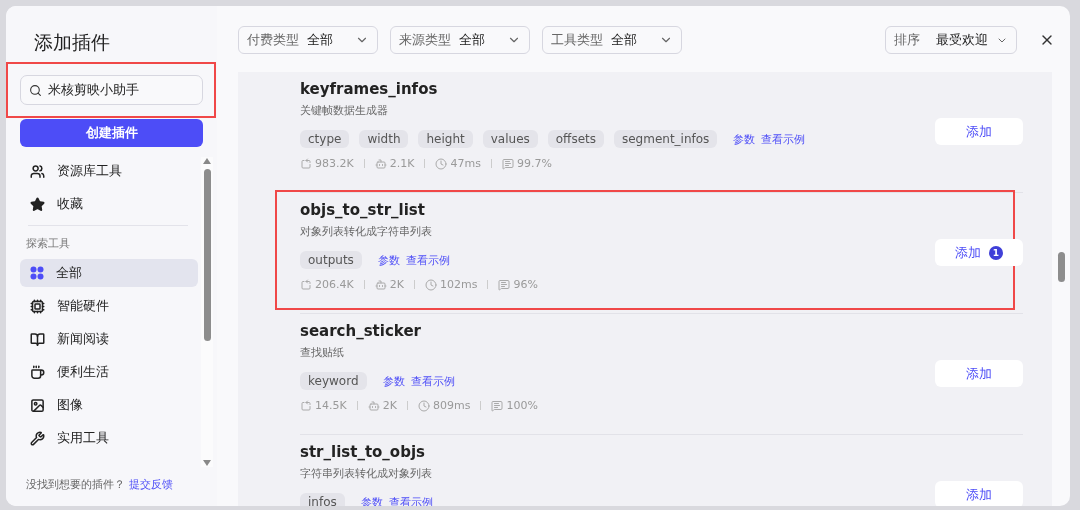 This screenshot has height=510, width=1080. Describe the element at coordinates (109, 306) in the screenshot. I see `sidebar-item: 智能硬件` at that location.